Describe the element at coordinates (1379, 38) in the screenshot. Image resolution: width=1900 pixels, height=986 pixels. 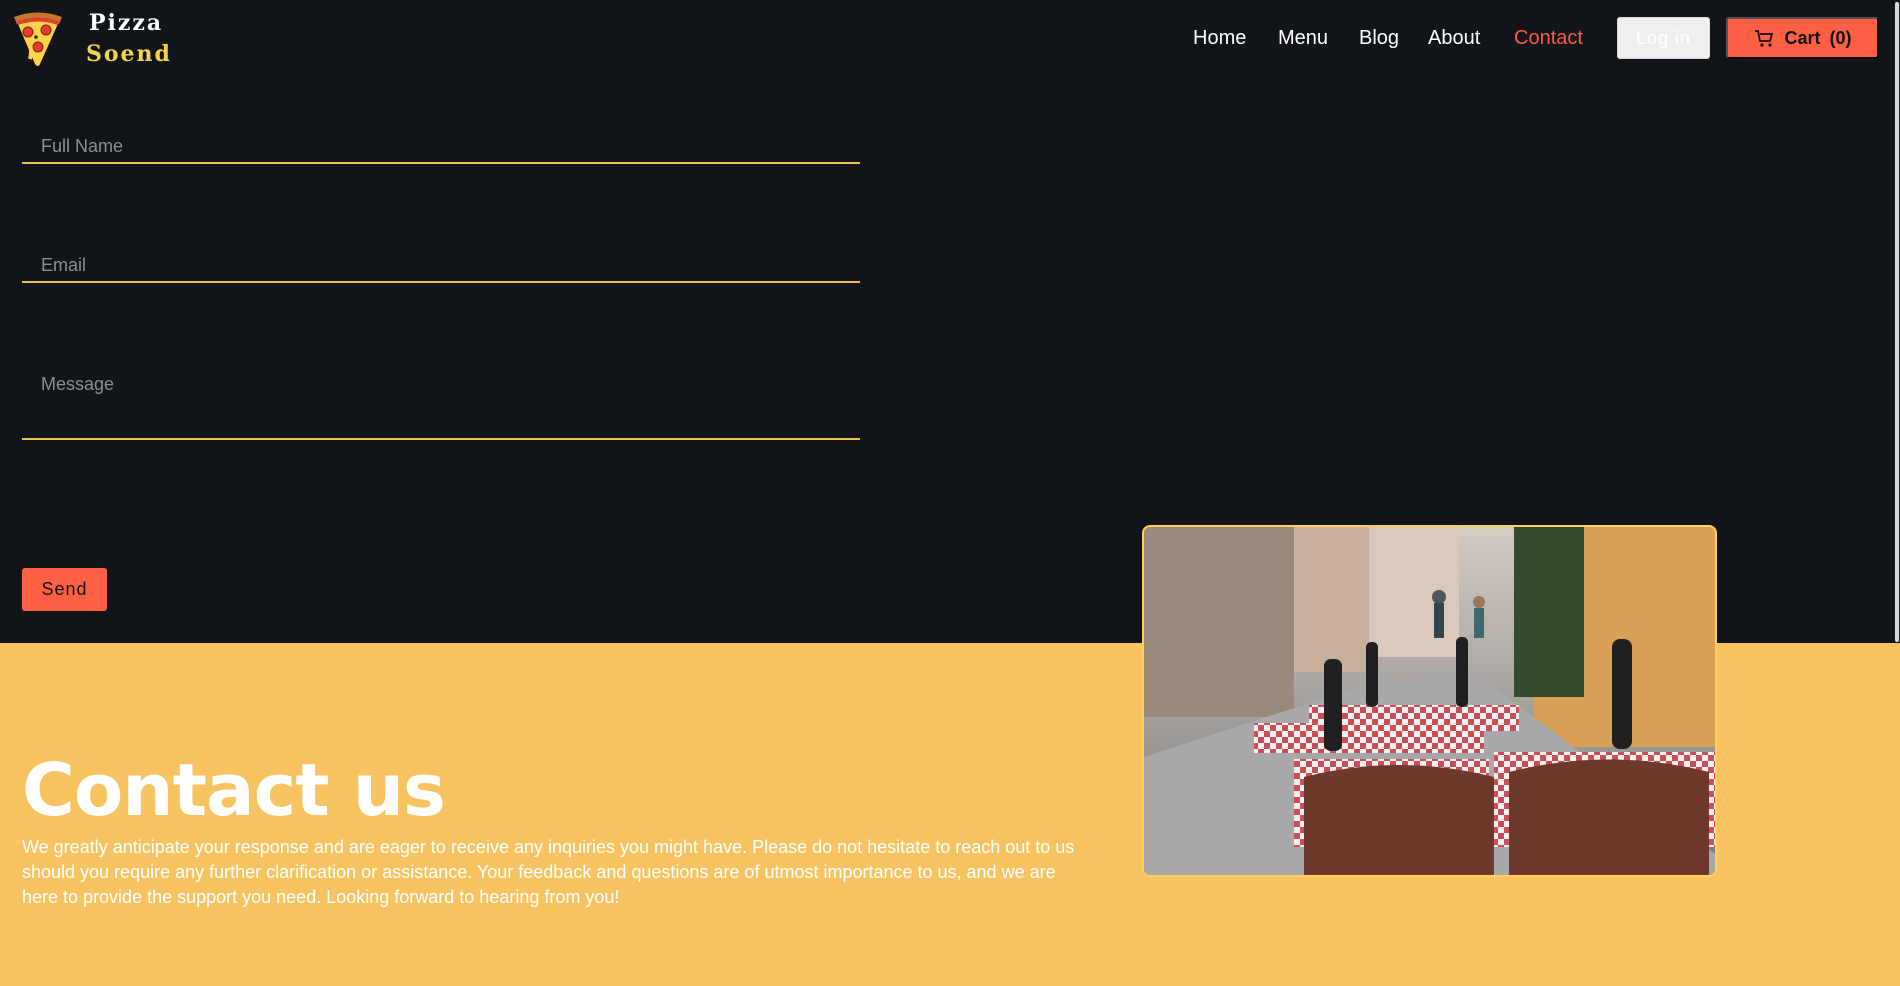
I see `nav-blog: Blog` at that location.